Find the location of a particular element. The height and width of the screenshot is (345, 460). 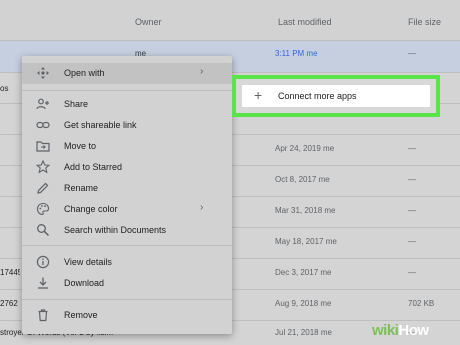

watermark-how: How is located at coordinates (413, 330).